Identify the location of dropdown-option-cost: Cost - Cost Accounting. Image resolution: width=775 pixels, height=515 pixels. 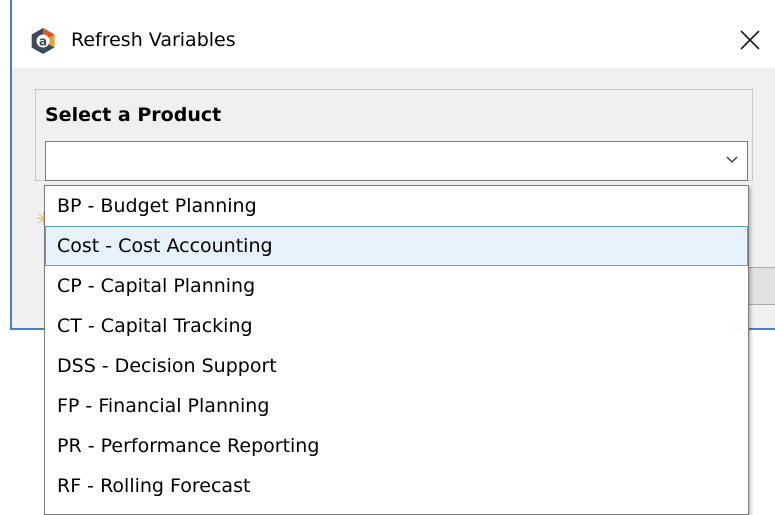
(396, 246).